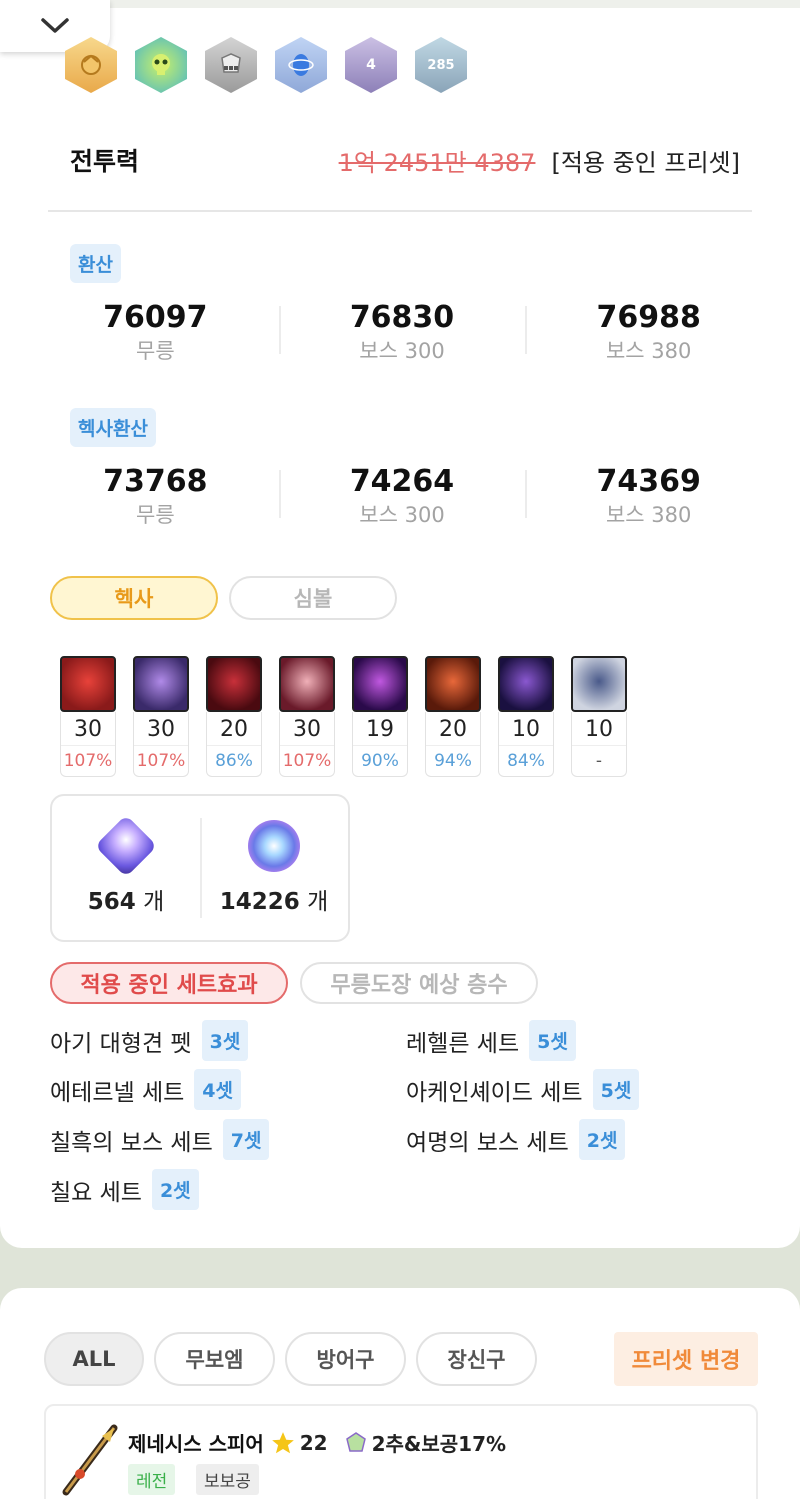 This screenshot has width=800, height=1499. What do you see at coordinates (94, 1359) in the screenshot?
I see `filter-all: ALL` at bounding box center [94, 1359].